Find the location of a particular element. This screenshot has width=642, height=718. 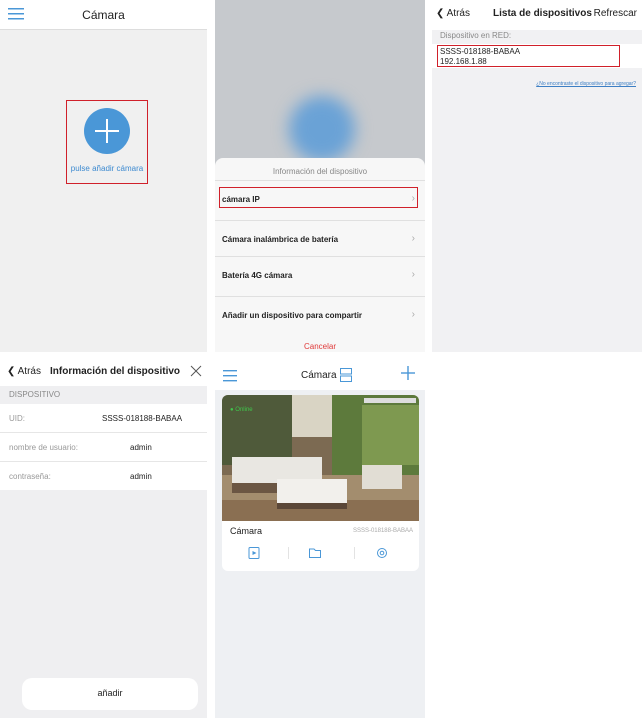

plus-icon is located at coordinates (107, 131).